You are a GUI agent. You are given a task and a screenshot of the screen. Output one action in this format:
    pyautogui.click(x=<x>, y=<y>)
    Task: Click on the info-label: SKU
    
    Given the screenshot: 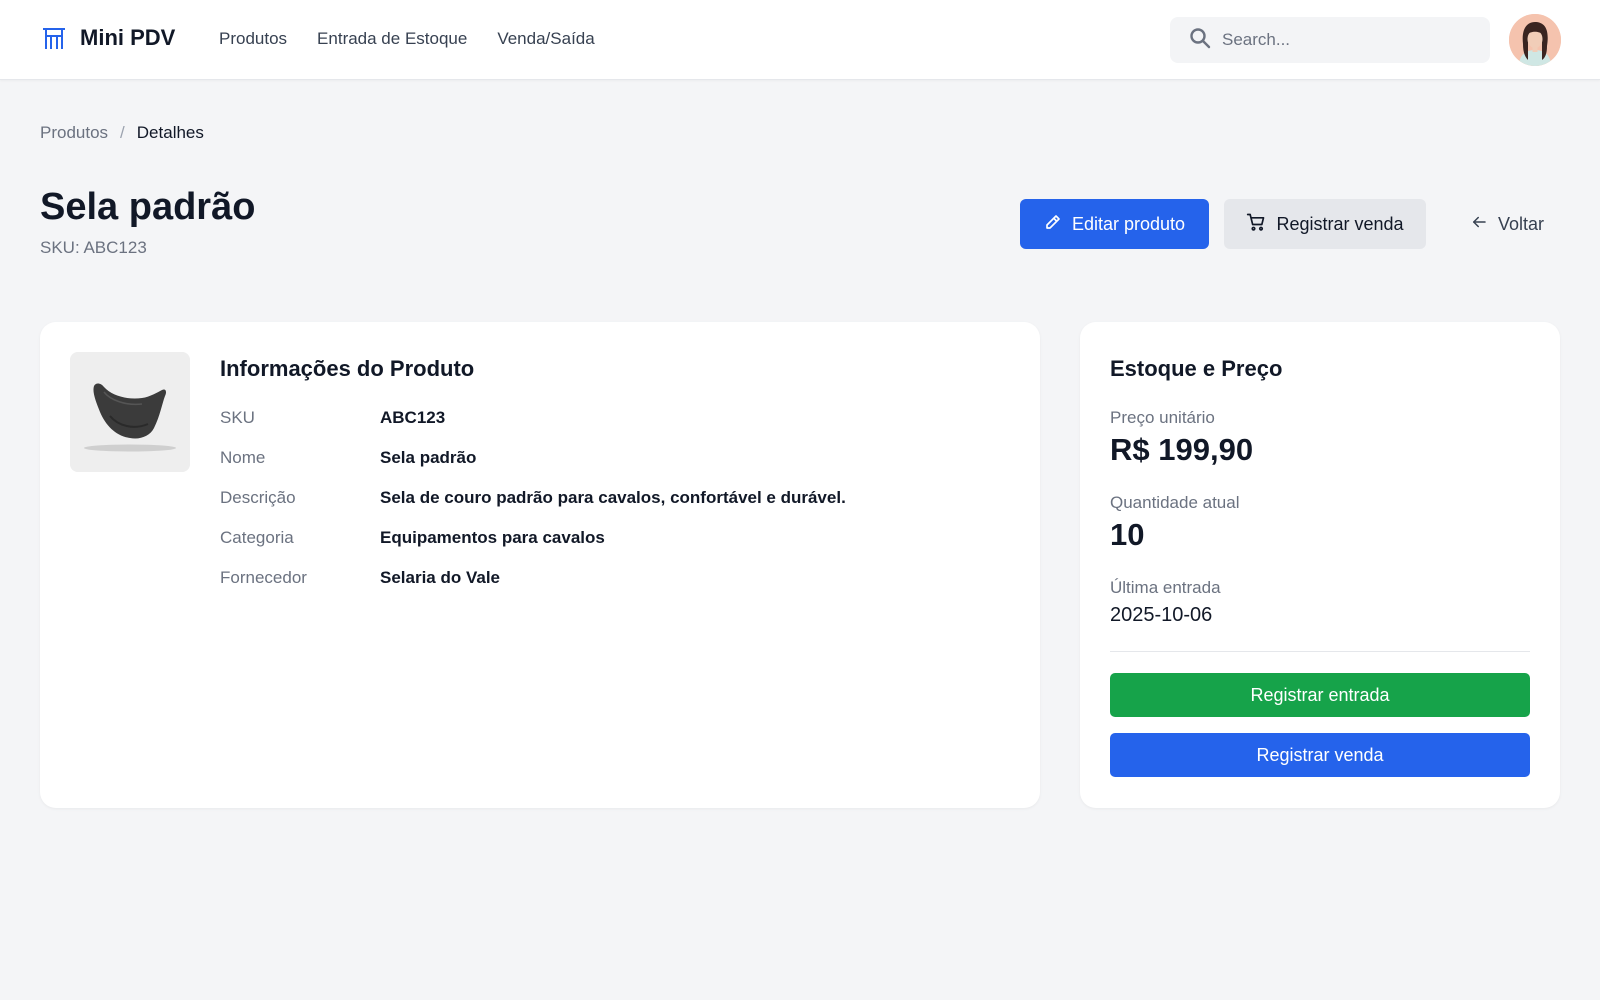 What is the action you would take?
    pyautogui.click(x=237, y=417)
    